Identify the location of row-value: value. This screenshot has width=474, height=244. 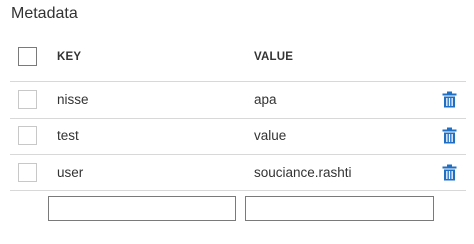
(270, 135).